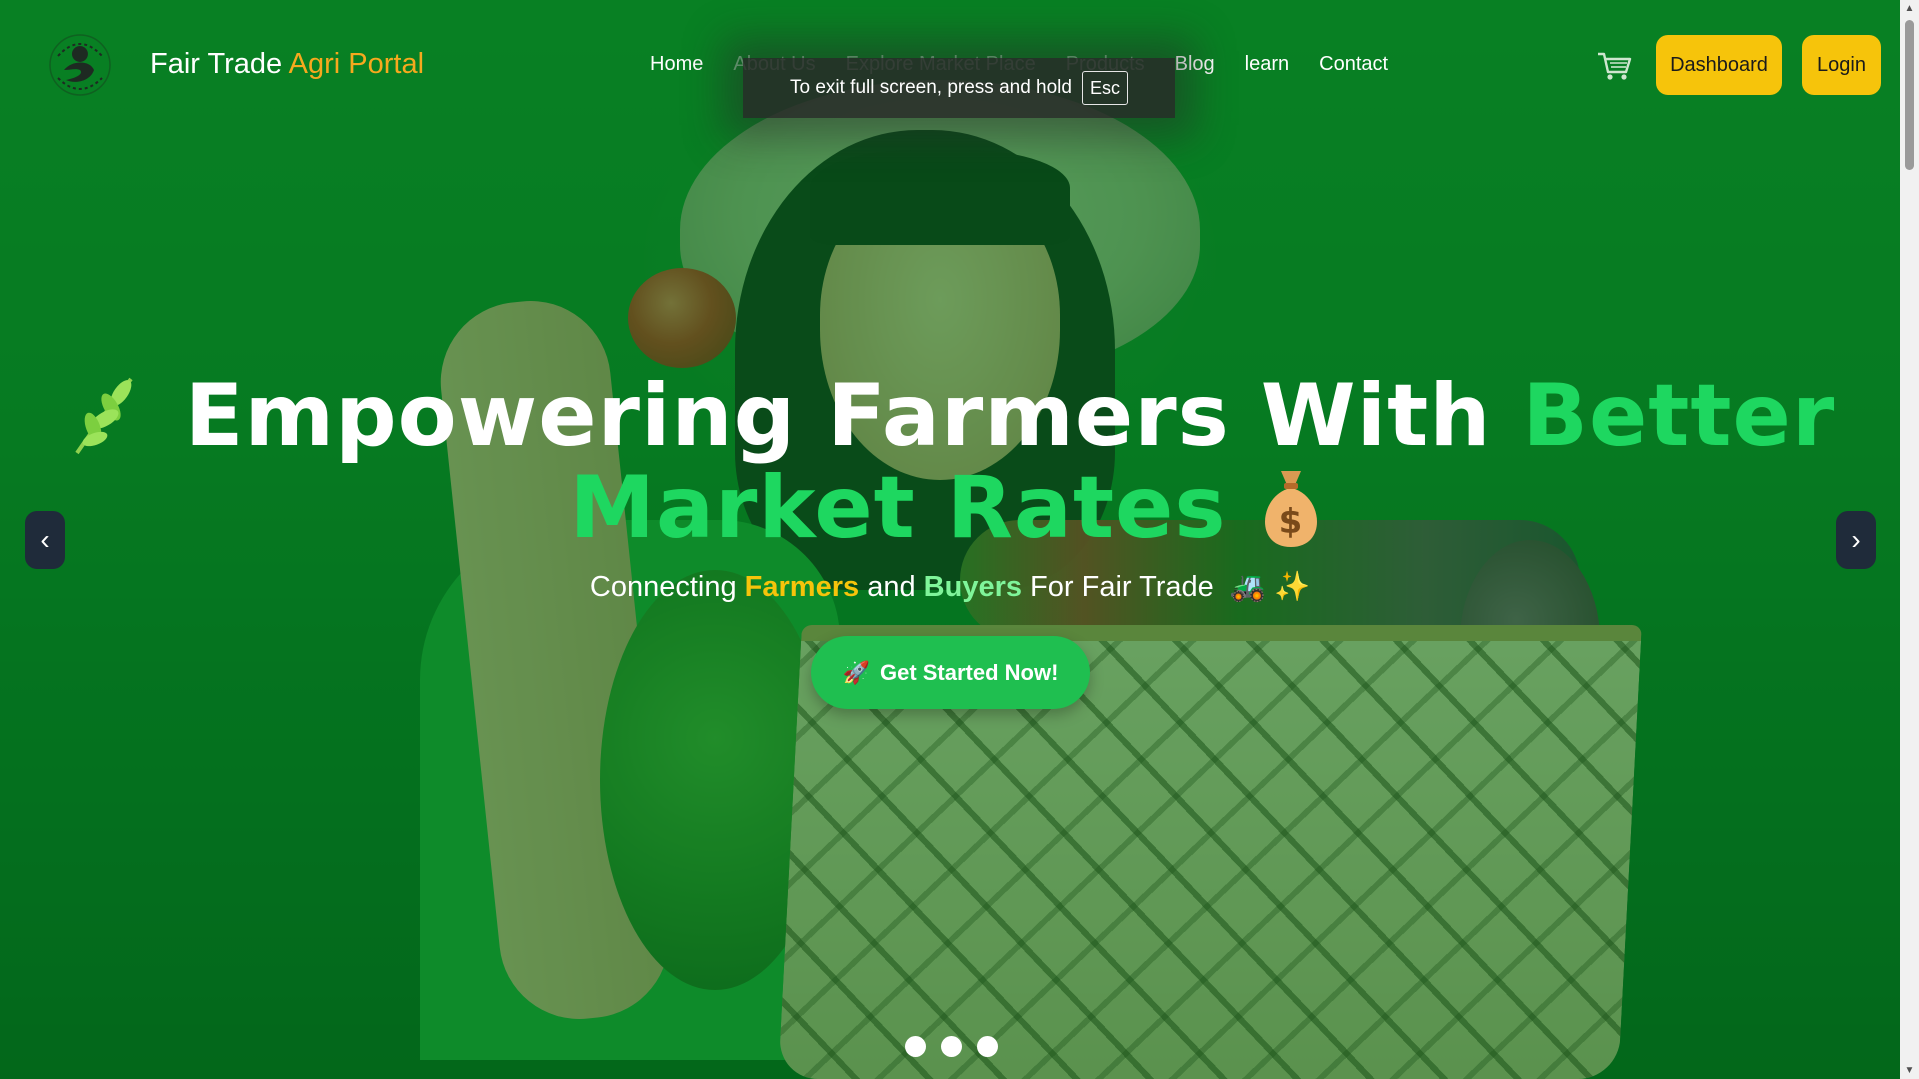 This screenshot has width=1919, height=1079. Describe the element at coordinates (1856, 540) in the screenshot. I see `carousel-next-button: ›` at that location.